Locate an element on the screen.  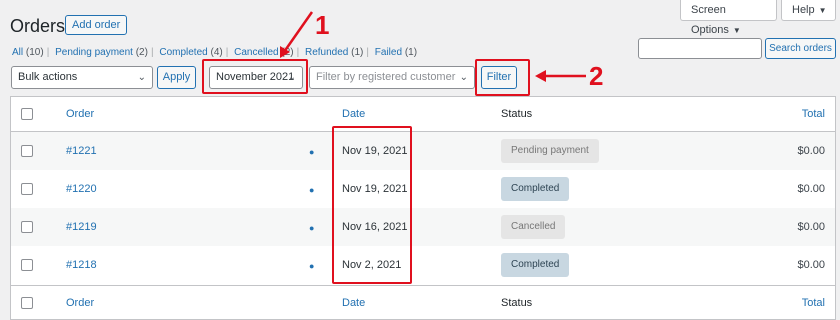
annotation-arrows is located at coordinates (433, 46).